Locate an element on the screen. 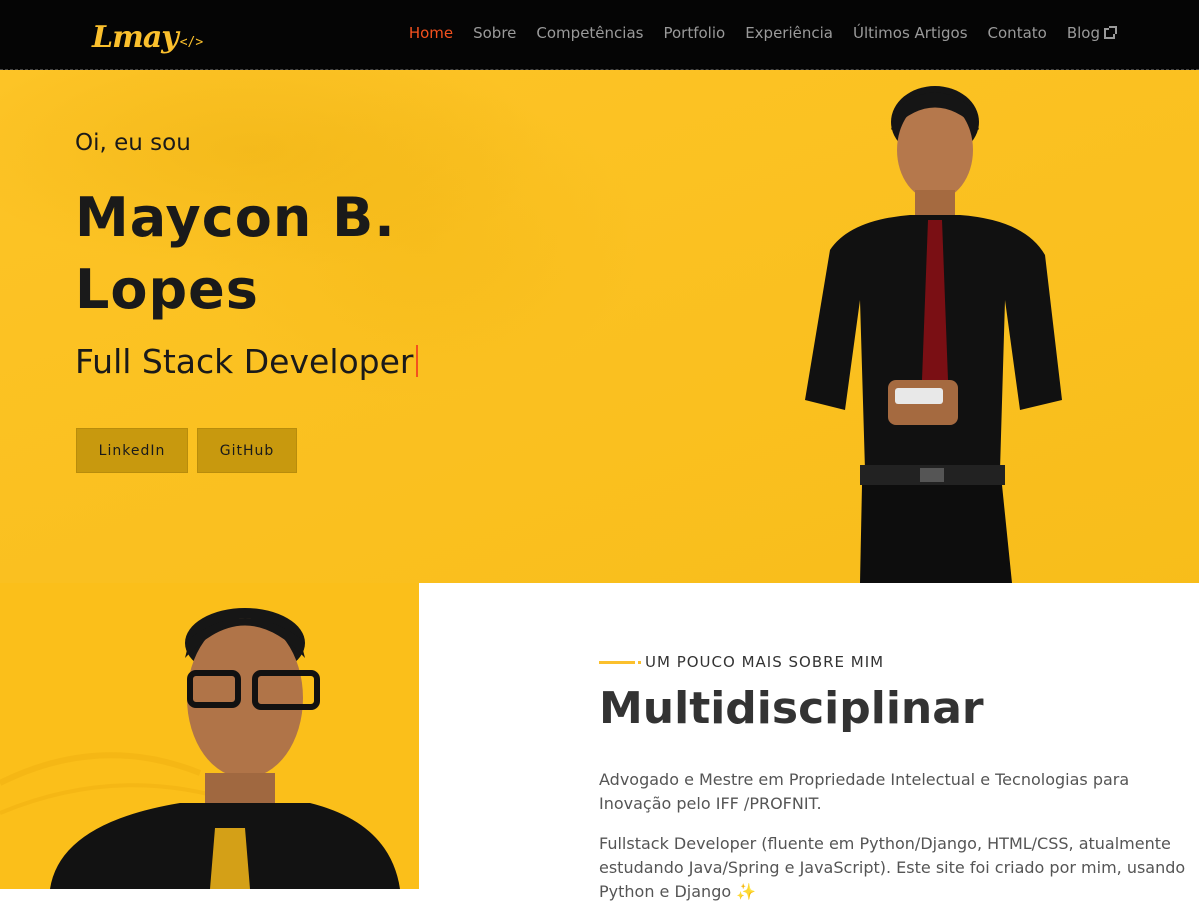 Image resolution: width=1199 pixels, height=904 pixels. nav-item-sobre: Sobre is located at coordinates (494, 33).